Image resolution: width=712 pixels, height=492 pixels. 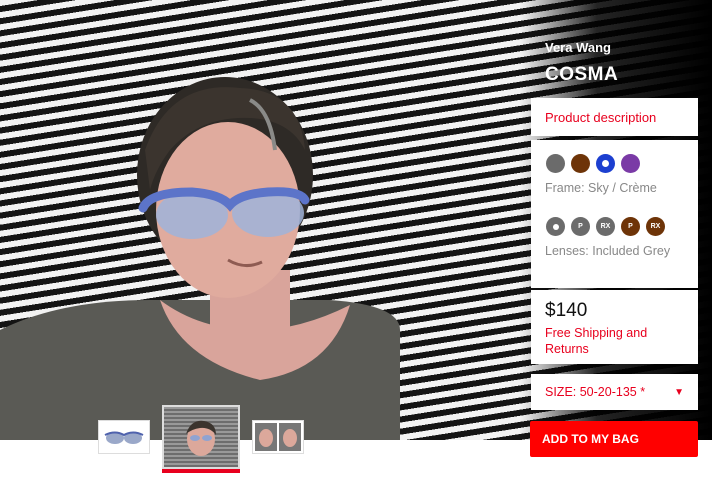 I want to click on lenses-label: Lenses: Included Grey, so click(x=608, y=251).